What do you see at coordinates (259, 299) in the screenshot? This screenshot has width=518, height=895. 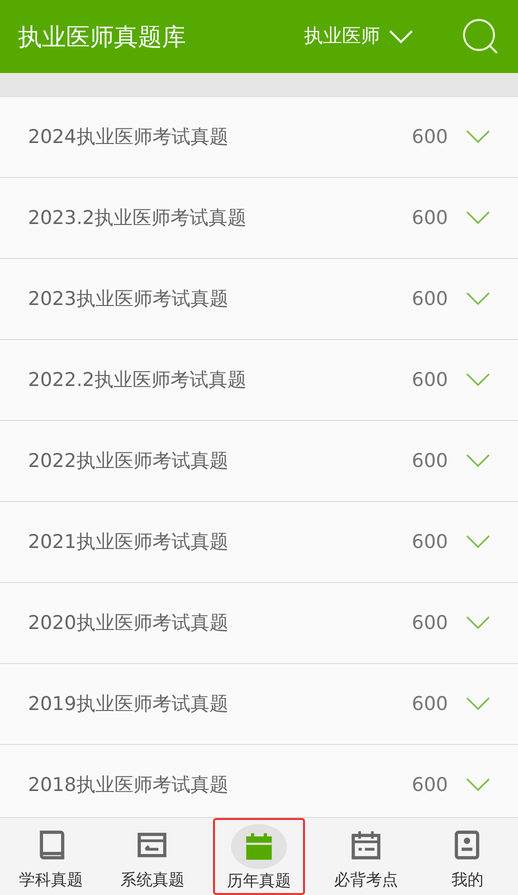 I see `list-item: 2023执业医师考试真题 600` at bounding box center [259, 299].